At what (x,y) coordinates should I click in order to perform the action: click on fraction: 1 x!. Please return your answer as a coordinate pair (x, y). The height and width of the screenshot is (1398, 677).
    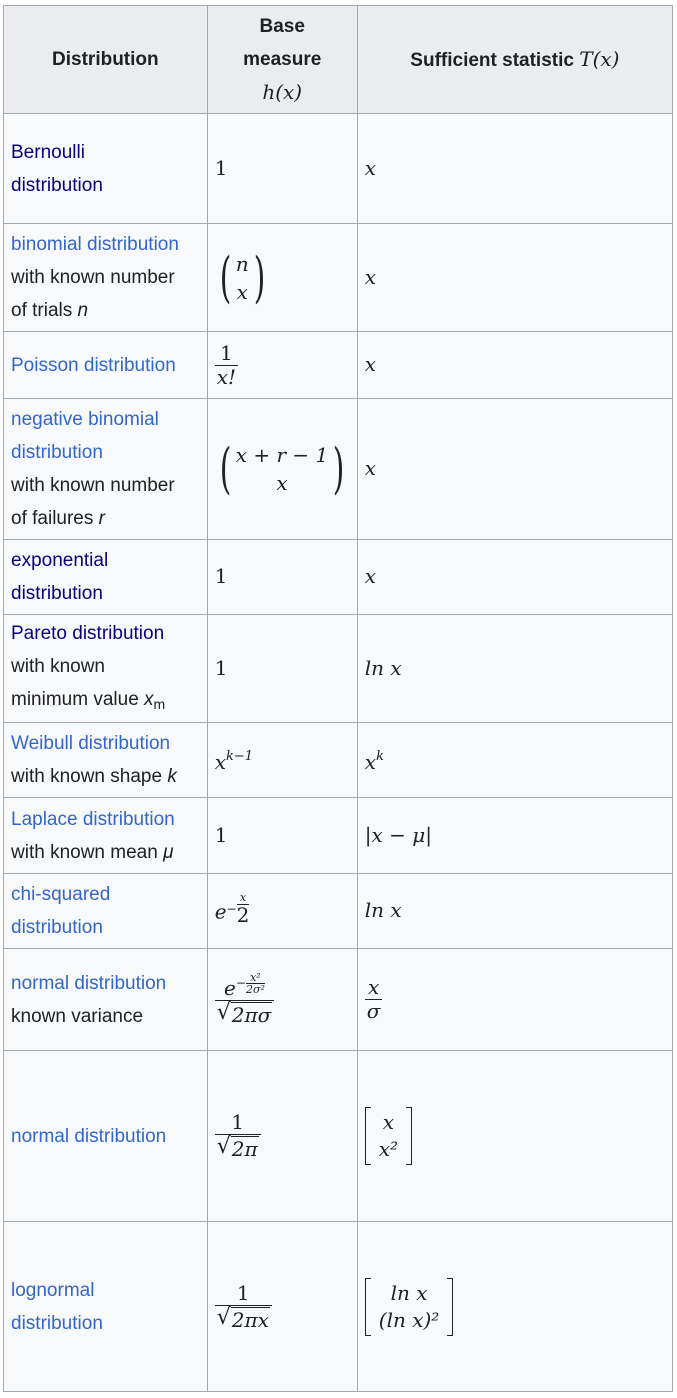
    Looking at the image, I should click on (226, 364).